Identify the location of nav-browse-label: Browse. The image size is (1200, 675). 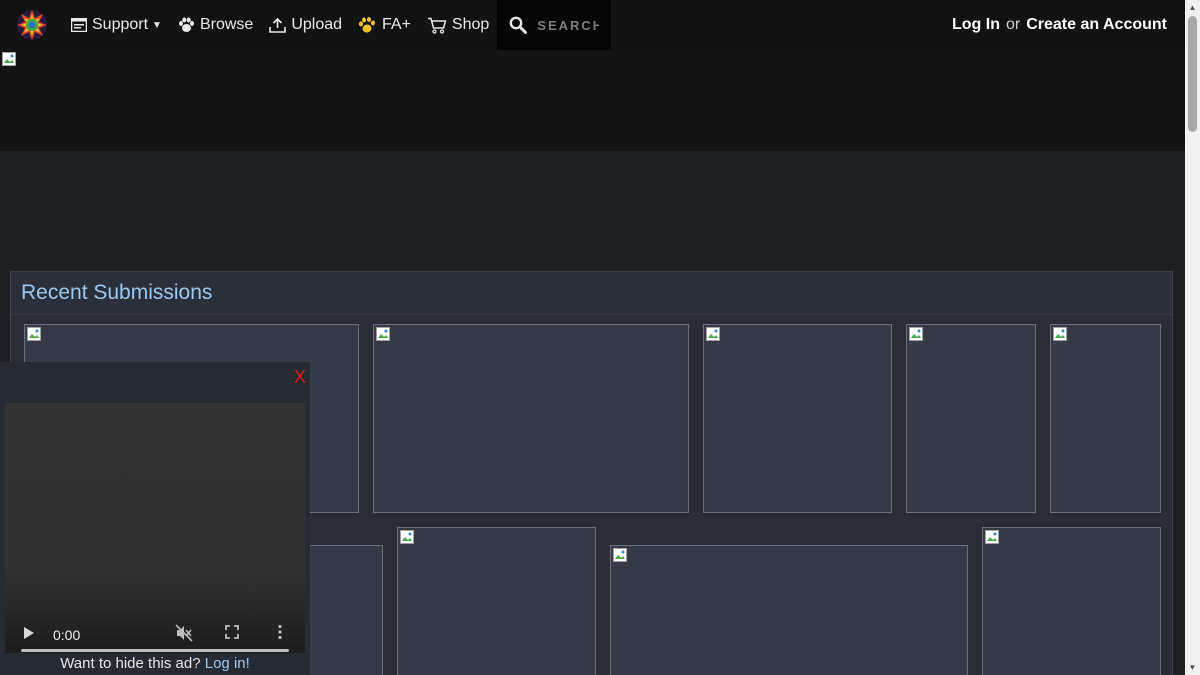
(226, 24).